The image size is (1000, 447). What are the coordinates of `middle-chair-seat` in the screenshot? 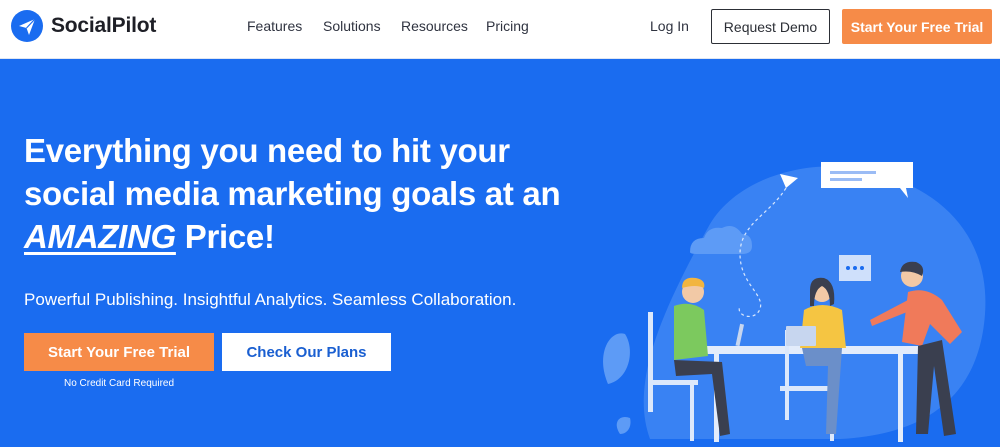 It's located at (807, 388).